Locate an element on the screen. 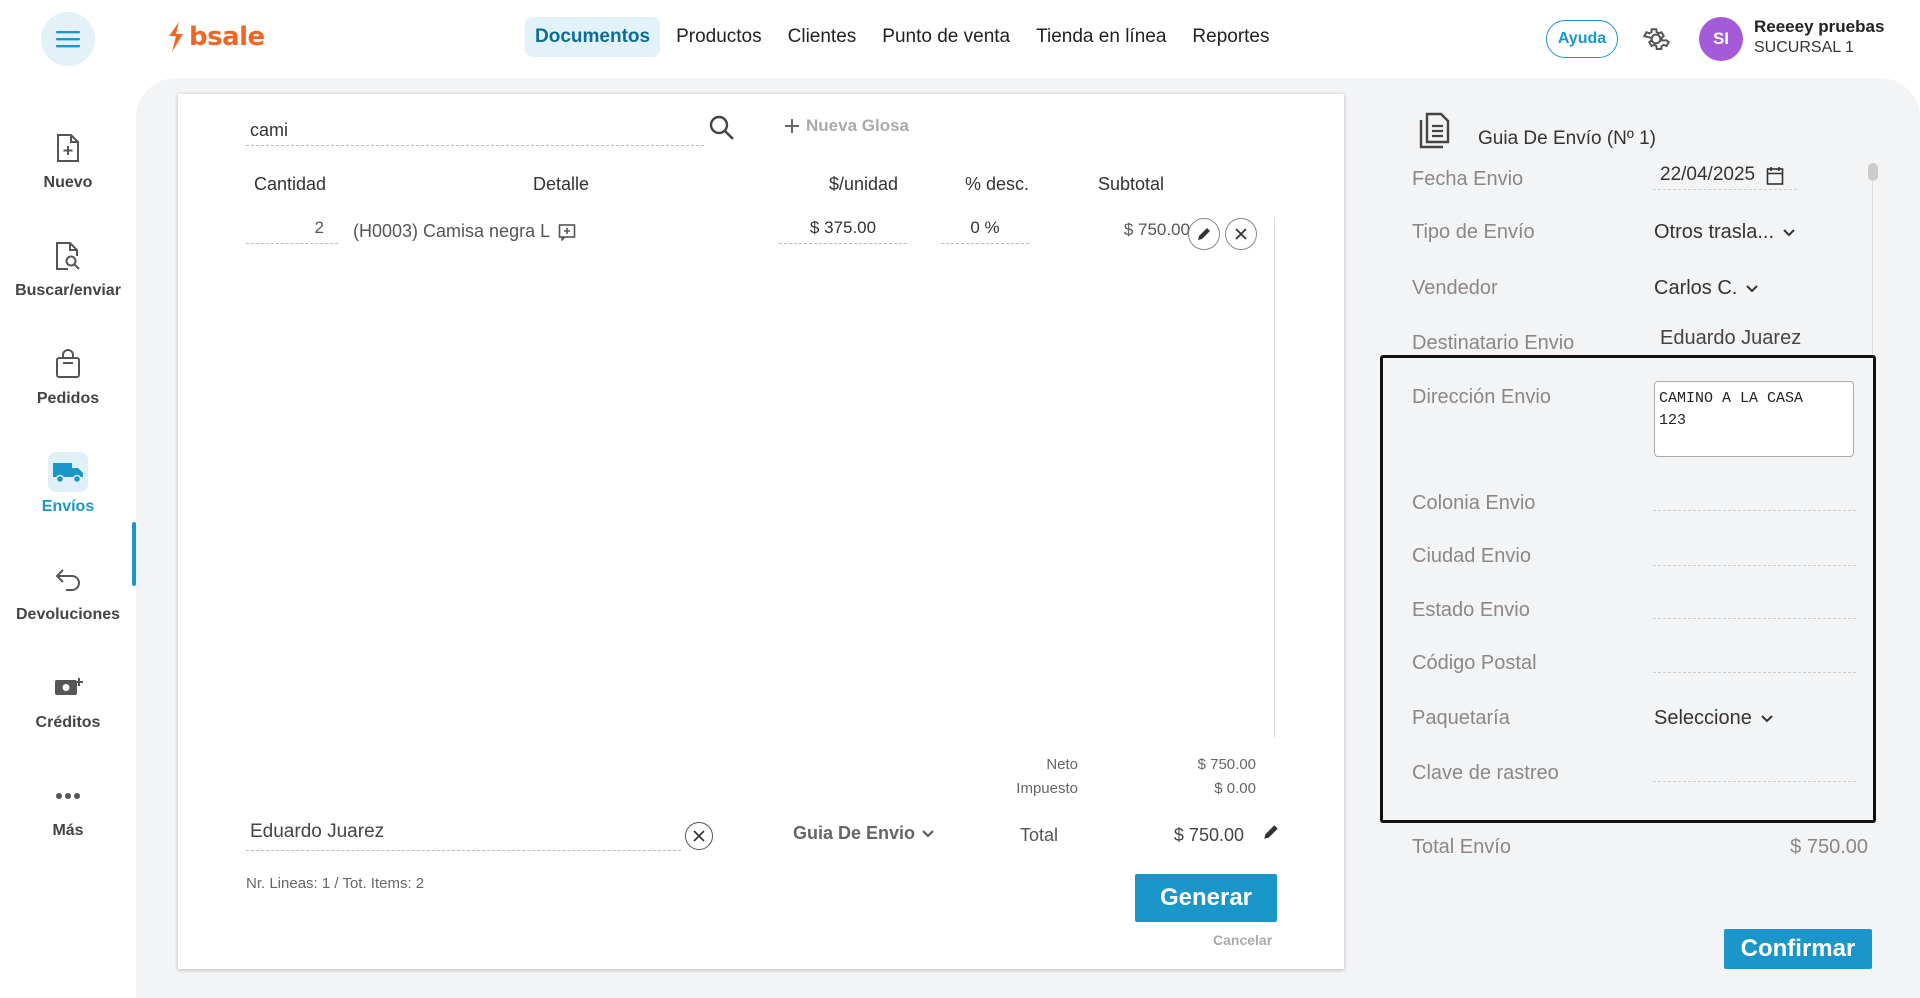 The height and width of the screenshot is (998, 1920). total-value: $ 750.00 is located at coordinates (1208, 835).